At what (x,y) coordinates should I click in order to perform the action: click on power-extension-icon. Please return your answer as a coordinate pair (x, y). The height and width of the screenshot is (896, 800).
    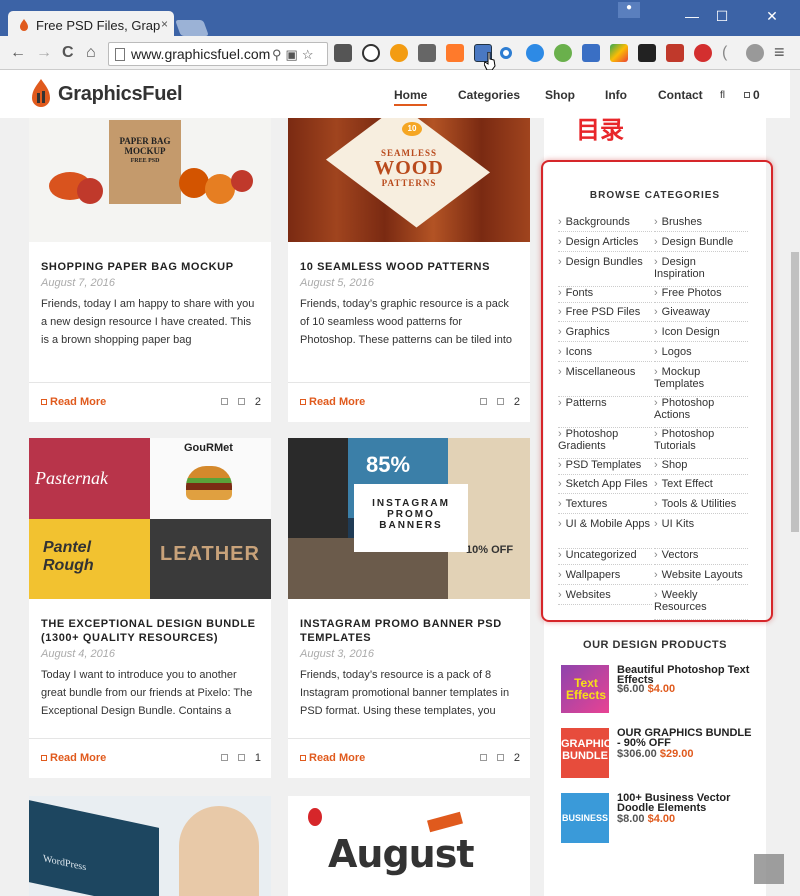
    Looking at the image, I should click on (371, 53).